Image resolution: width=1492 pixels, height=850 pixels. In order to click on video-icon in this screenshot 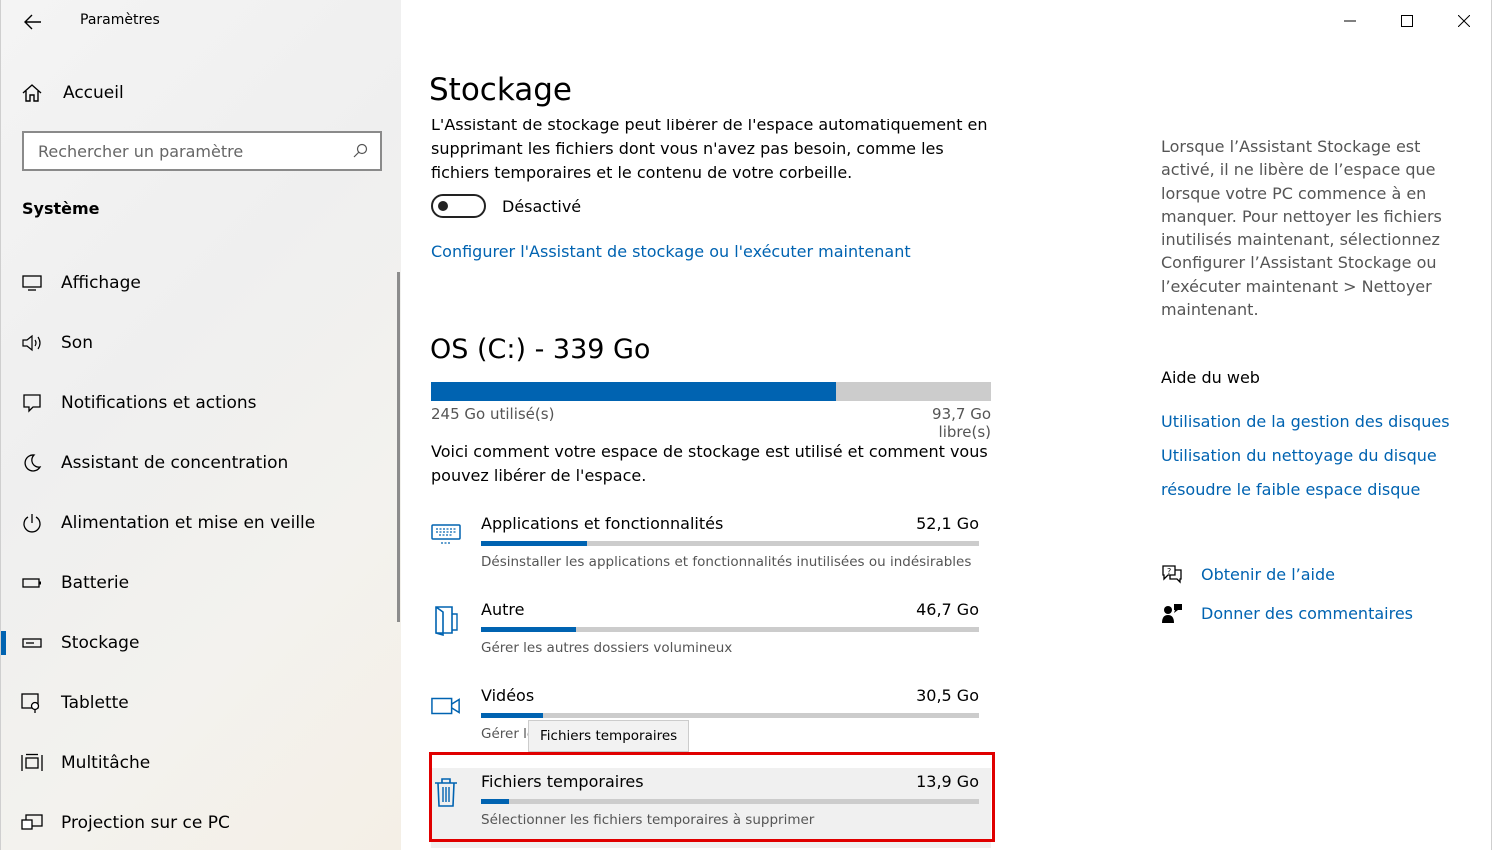, I will do `click(446, 706)`.